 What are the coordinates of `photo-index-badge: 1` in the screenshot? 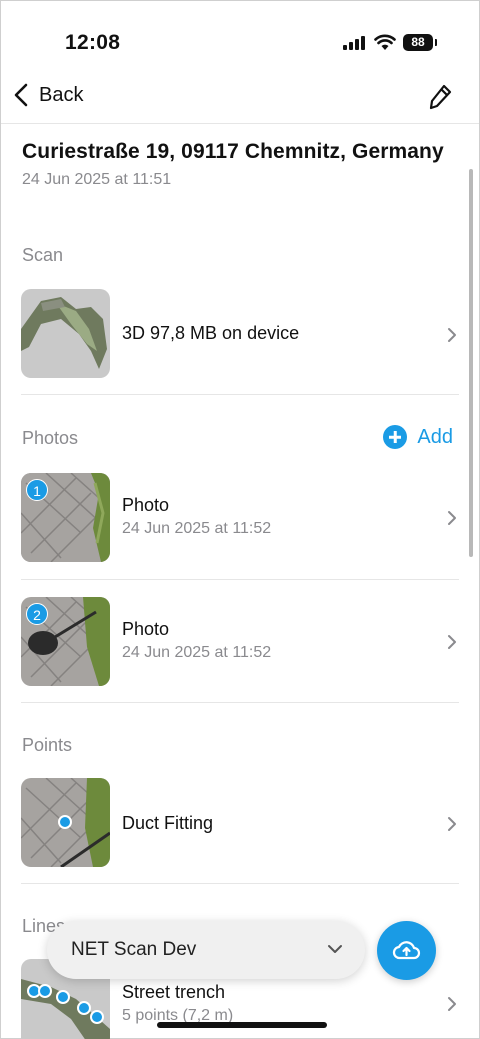 It's located at (37, 490).